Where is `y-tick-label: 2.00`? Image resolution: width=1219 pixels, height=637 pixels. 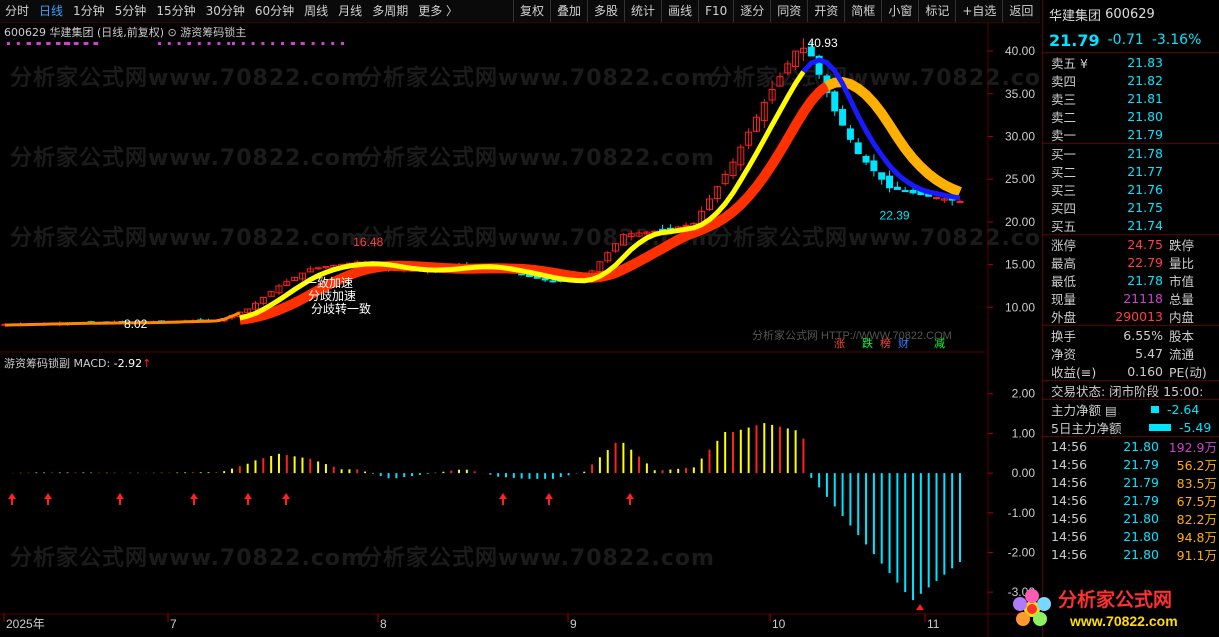
y-tick-label: 2.00 is located at coordinates (1024, 394).